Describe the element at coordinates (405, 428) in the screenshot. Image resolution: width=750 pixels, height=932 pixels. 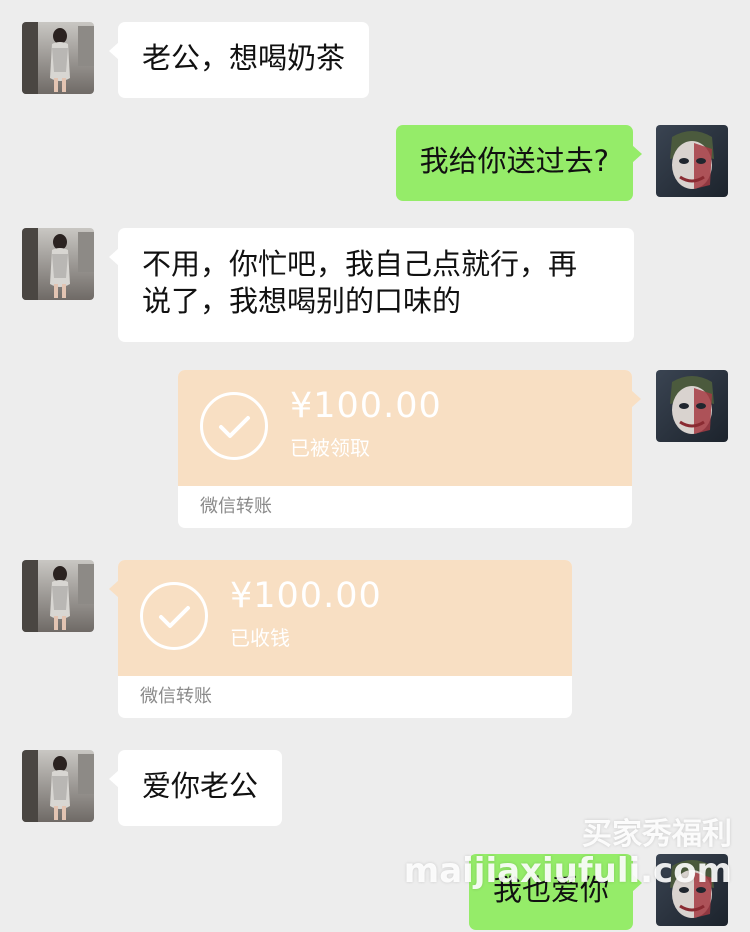
I see `transfer-card-top: ¥100.00 已被领取` at that location.